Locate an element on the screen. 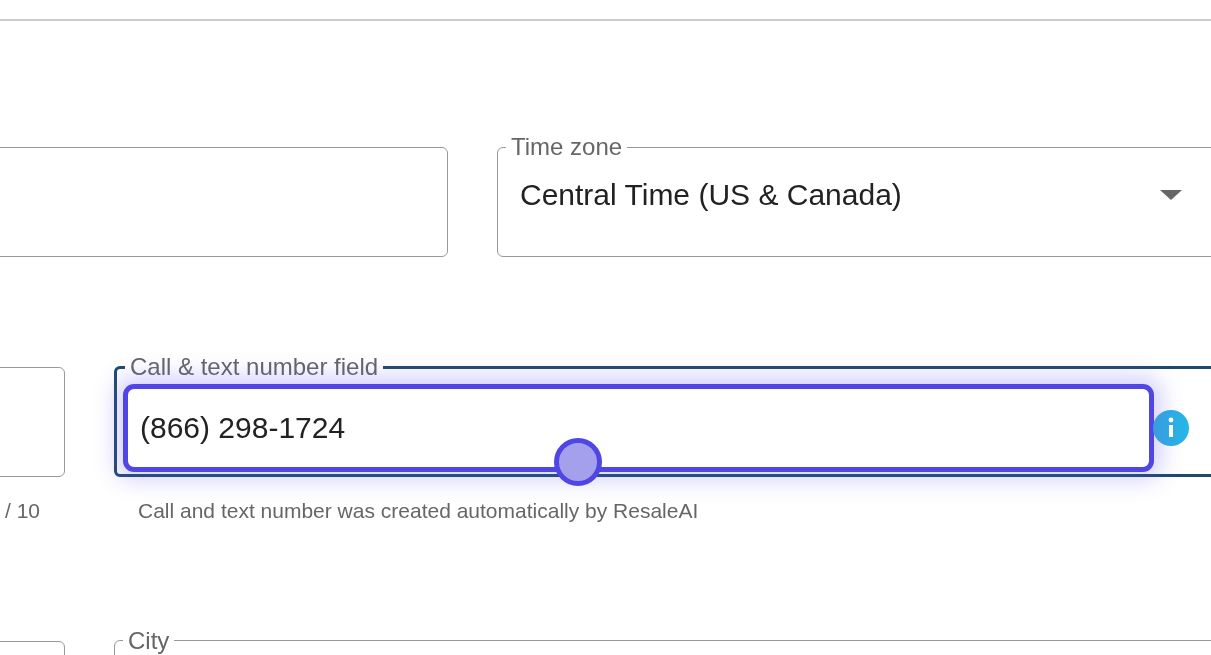 This screenshot has height=655, width=1211. character-counter: / 10 is located at coordinates (22, 511).